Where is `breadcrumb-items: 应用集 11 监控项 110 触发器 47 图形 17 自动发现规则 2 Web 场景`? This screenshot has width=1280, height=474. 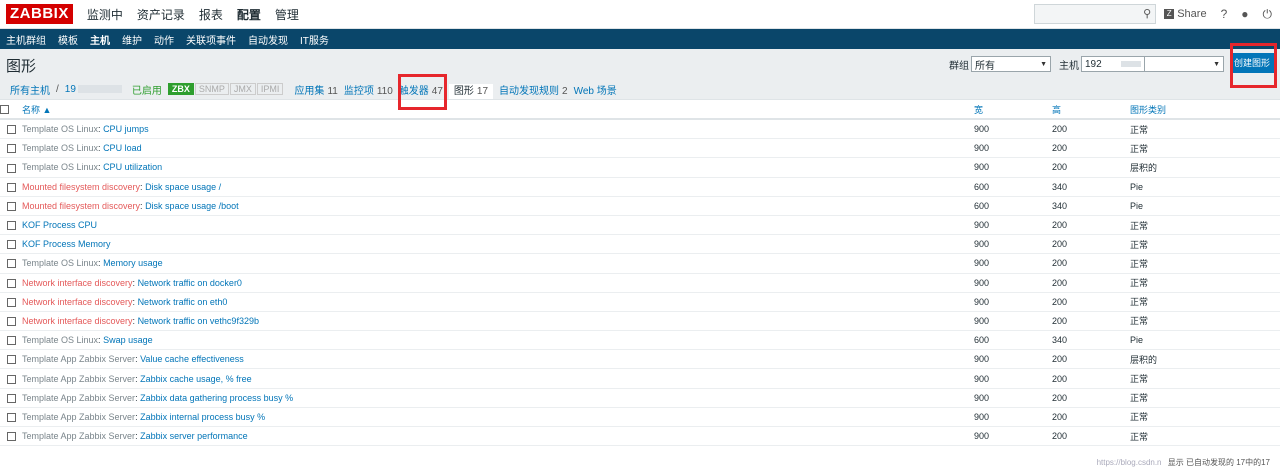 breadcrumb-items: 应用集 11 监控项 110 触发器 47 图形 17 自动发现规则 2 Web 场景 is located at coordinates (452, 90).